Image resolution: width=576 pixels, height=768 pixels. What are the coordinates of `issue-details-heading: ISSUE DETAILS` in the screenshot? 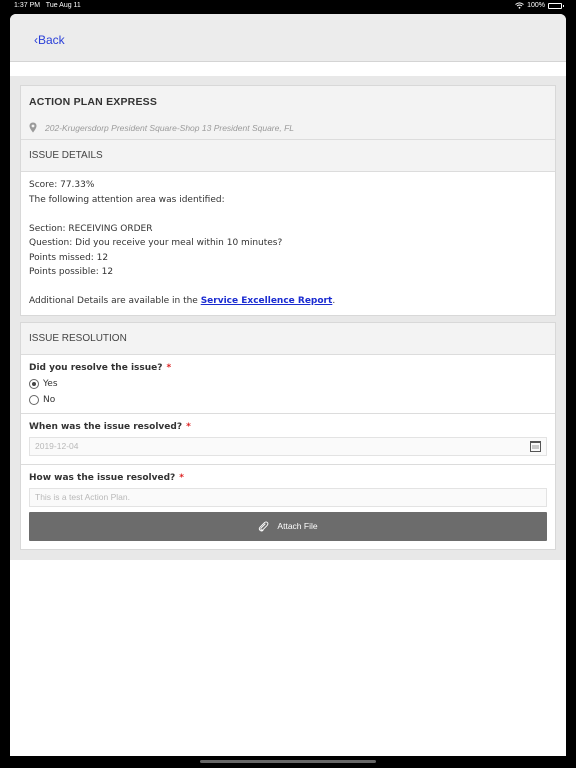 It's located at (288, 156).